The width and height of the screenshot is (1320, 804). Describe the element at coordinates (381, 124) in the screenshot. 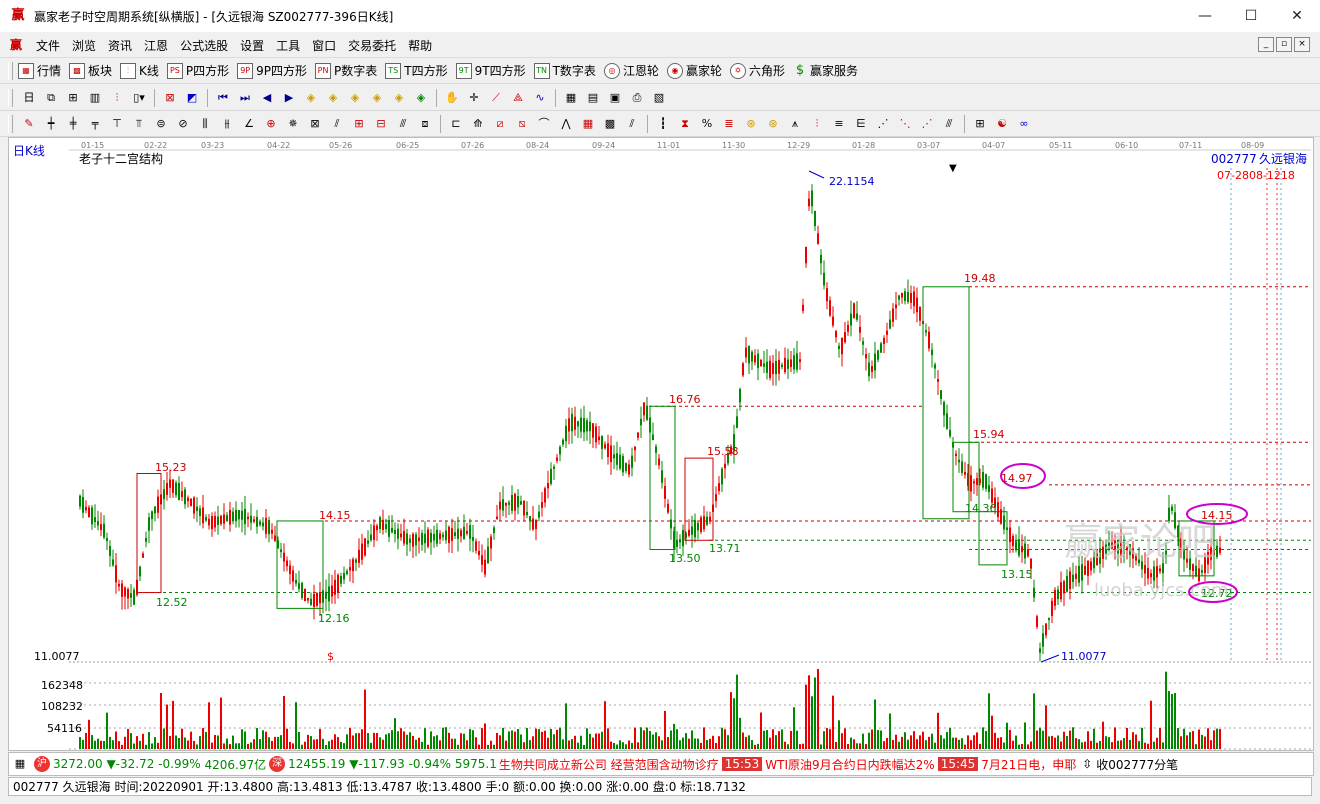

I see `gann-grid-icon: ⊟` at that location.